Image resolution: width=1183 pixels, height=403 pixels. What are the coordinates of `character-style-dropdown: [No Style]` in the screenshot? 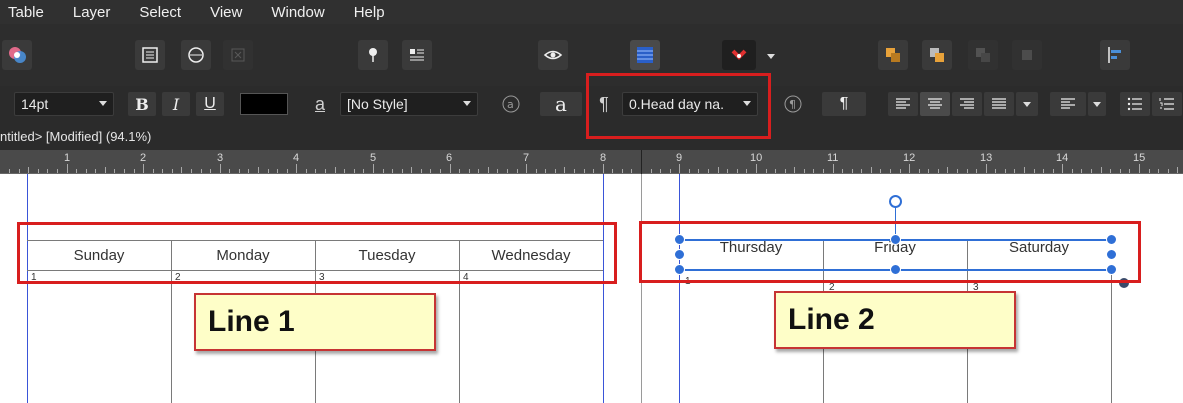 It's located at (409, 104).